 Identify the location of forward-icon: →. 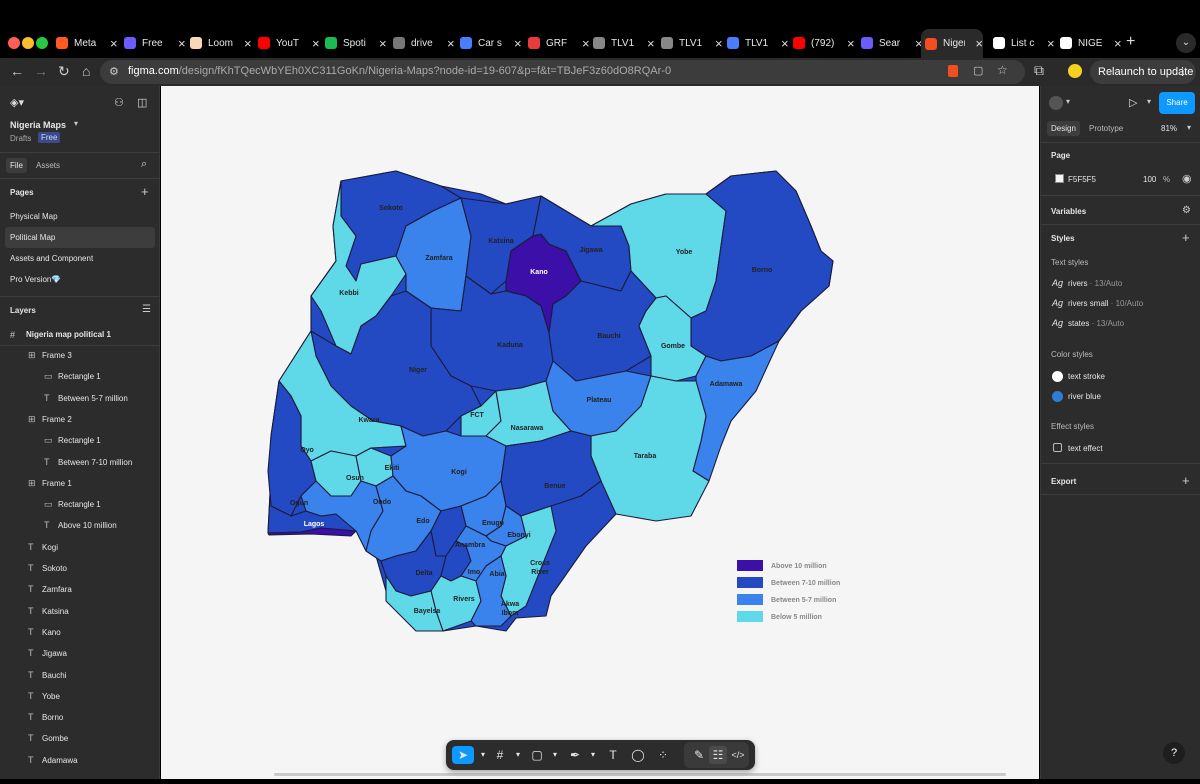
(41, 71).